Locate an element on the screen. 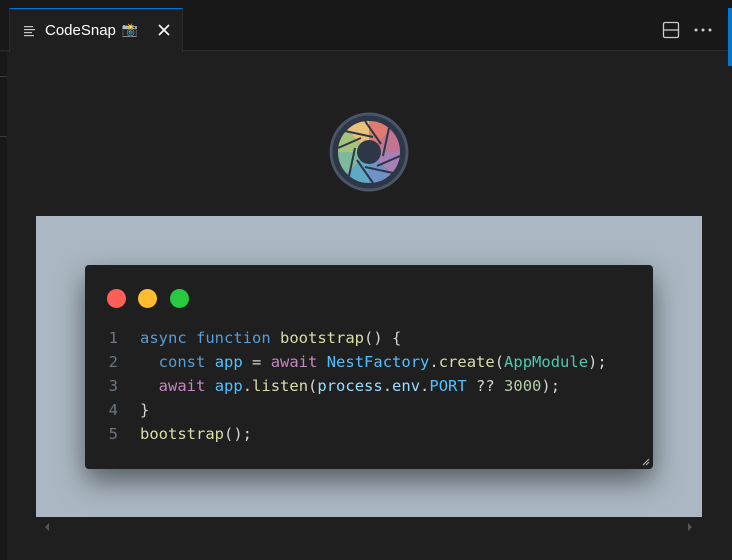 This screenshot has height=560, width=732. close-icon is located at coordinates (164, 30).